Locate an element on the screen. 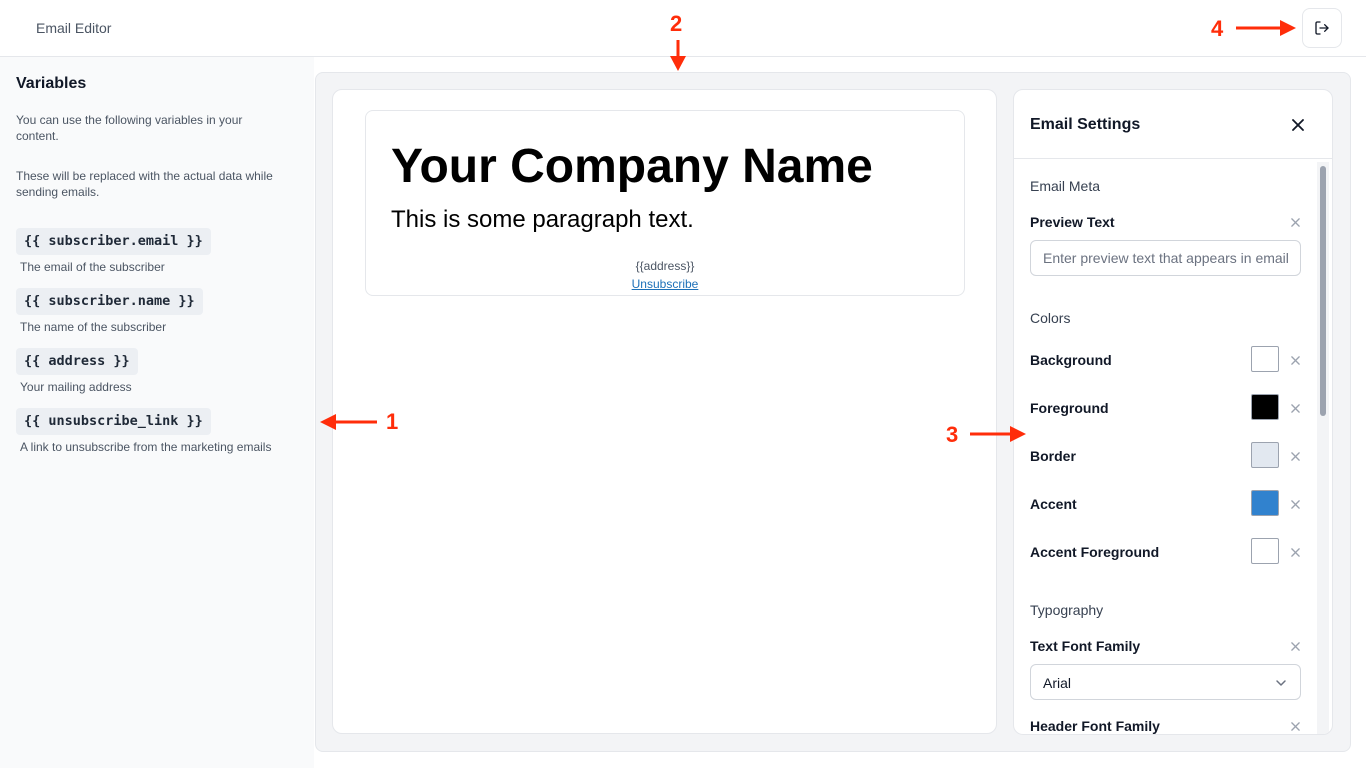 The height and width of the screenshot is (768, 1366). email-address-placeholder: {{address}} is located at coordinates (665, 266).